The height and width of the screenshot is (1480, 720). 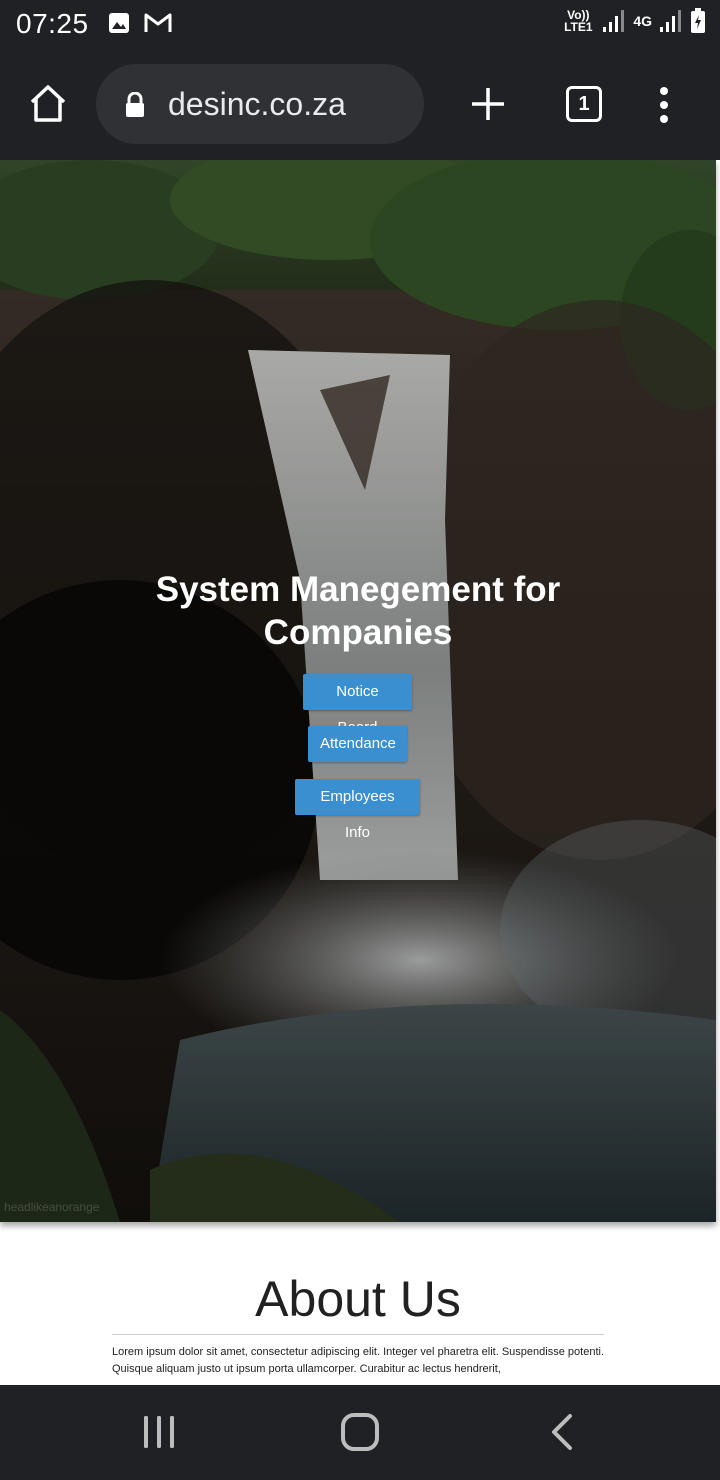 I want to click on status-right: Vo)) LTE1 4G, so click(x=633, y=21).